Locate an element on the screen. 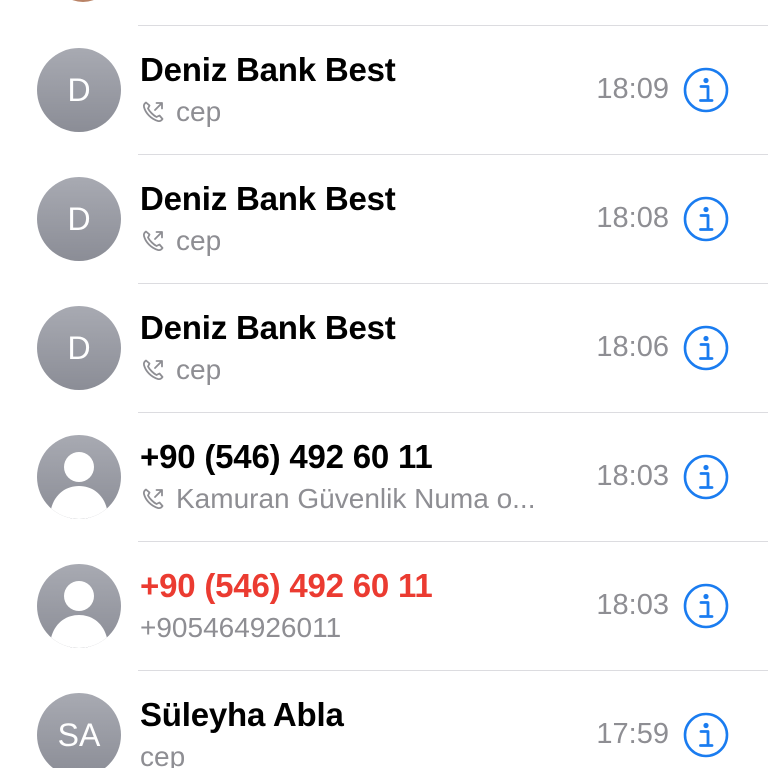 The image size is (768, 768). call-subtitle-text: +905464926011 is located at coordinates (241, 627).